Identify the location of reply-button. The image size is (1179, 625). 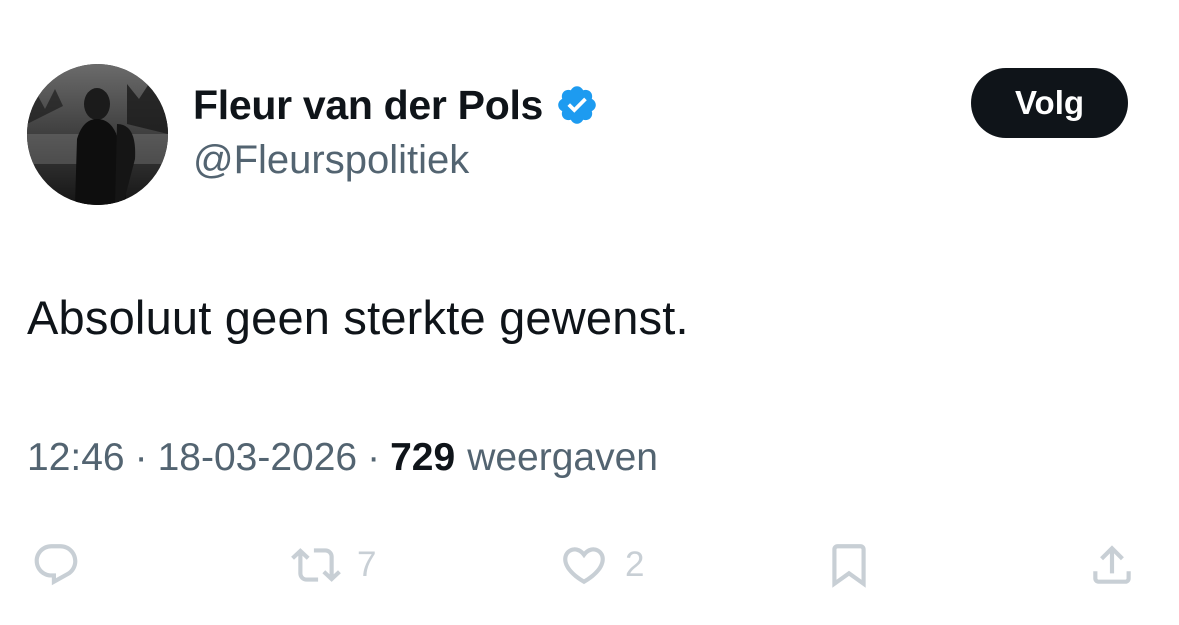
(62, 565).